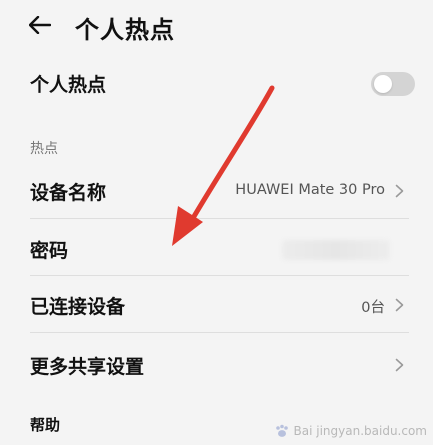 This screenshot has height=445, width=433. I want to click on back-button, so click(40, 25).